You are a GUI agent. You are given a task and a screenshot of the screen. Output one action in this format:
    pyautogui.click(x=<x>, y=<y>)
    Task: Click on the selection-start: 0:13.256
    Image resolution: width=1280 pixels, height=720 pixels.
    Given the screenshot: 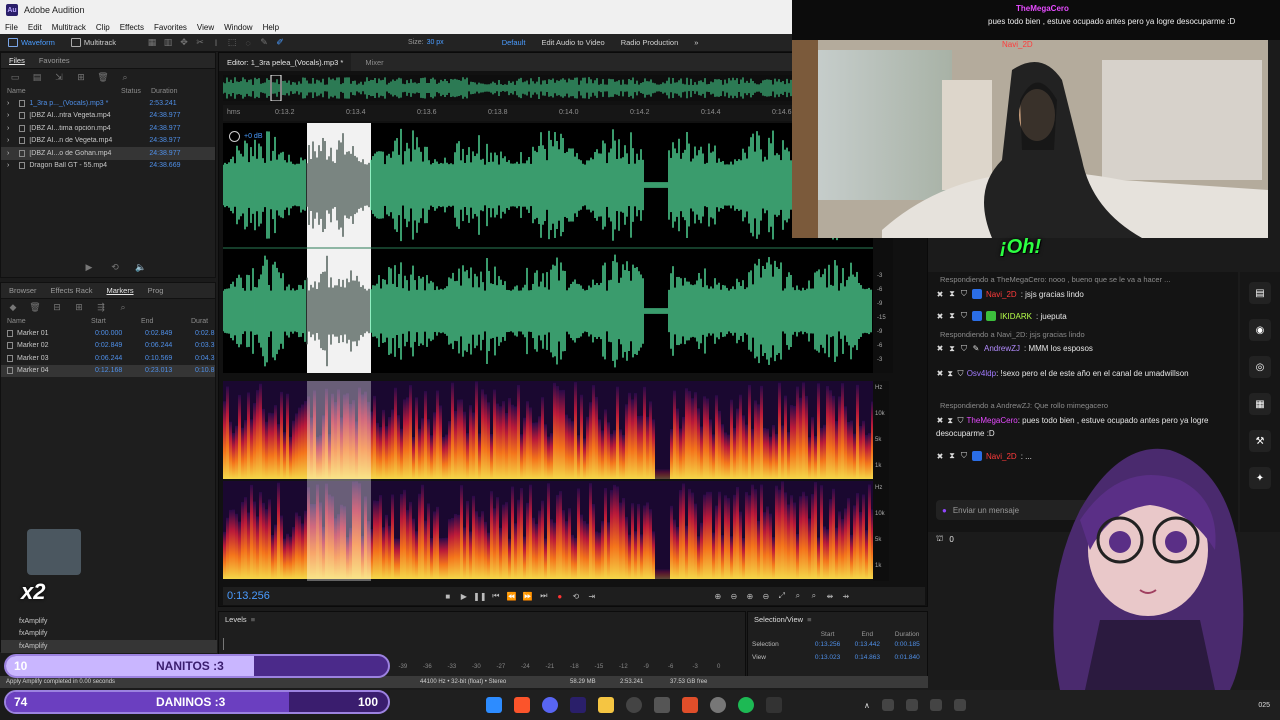 What is the action you would take?
    pyautogui.click(x=828, y=644)
    